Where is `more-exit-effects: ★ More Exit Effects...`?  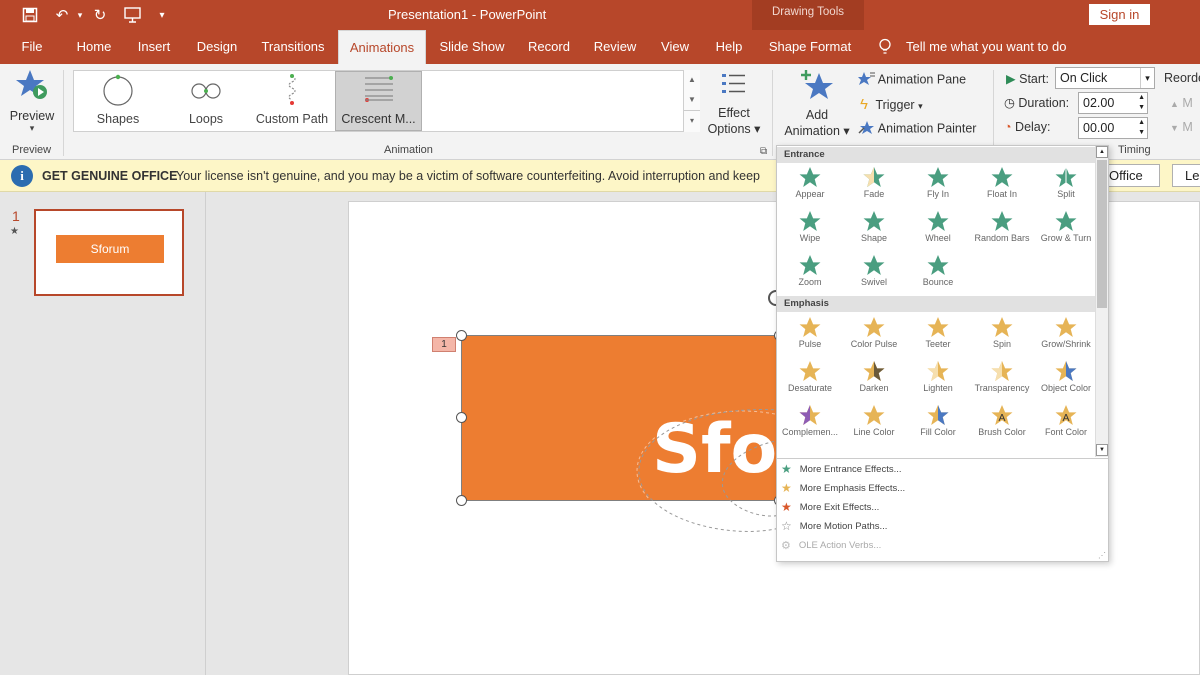 more-exit-effects: ★ More Exit Effects... is located at coordinates (830, 507).